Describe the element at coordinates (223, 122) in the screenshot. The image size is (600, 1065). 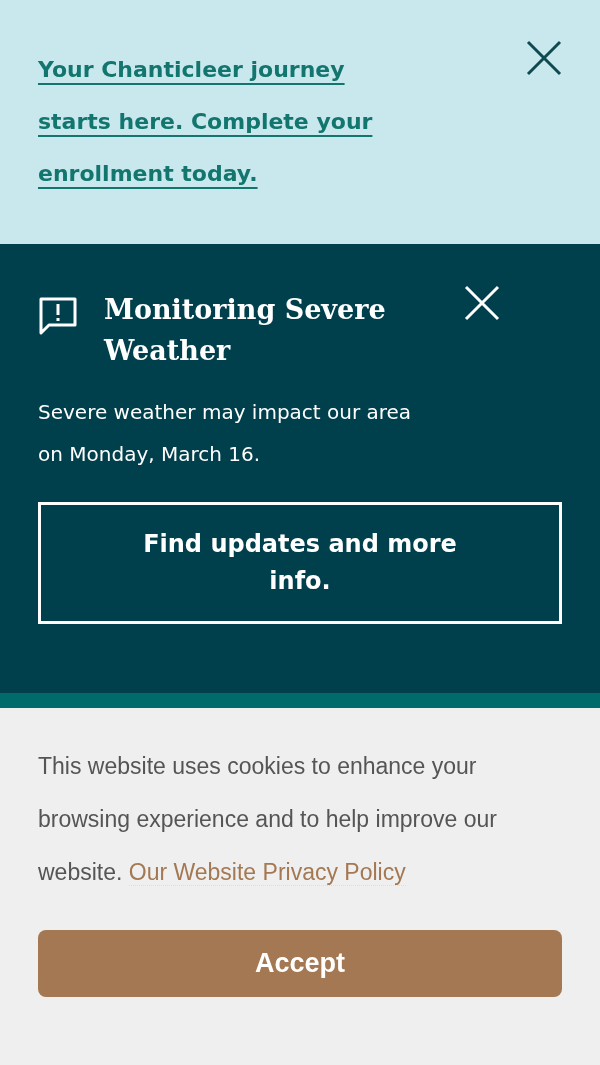
I see `enrollment-link: Your Chanticleer journey starts here. Complete your enrollment today.` at that location.